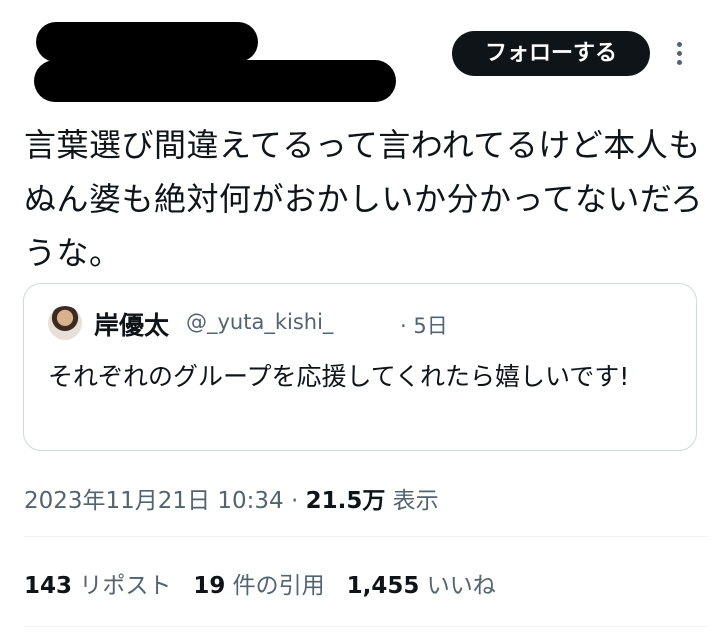  What do you see at coordinates (48, 586) in the screenshot?
I see `reposts-count: 143` at bounding box center [48, 586].